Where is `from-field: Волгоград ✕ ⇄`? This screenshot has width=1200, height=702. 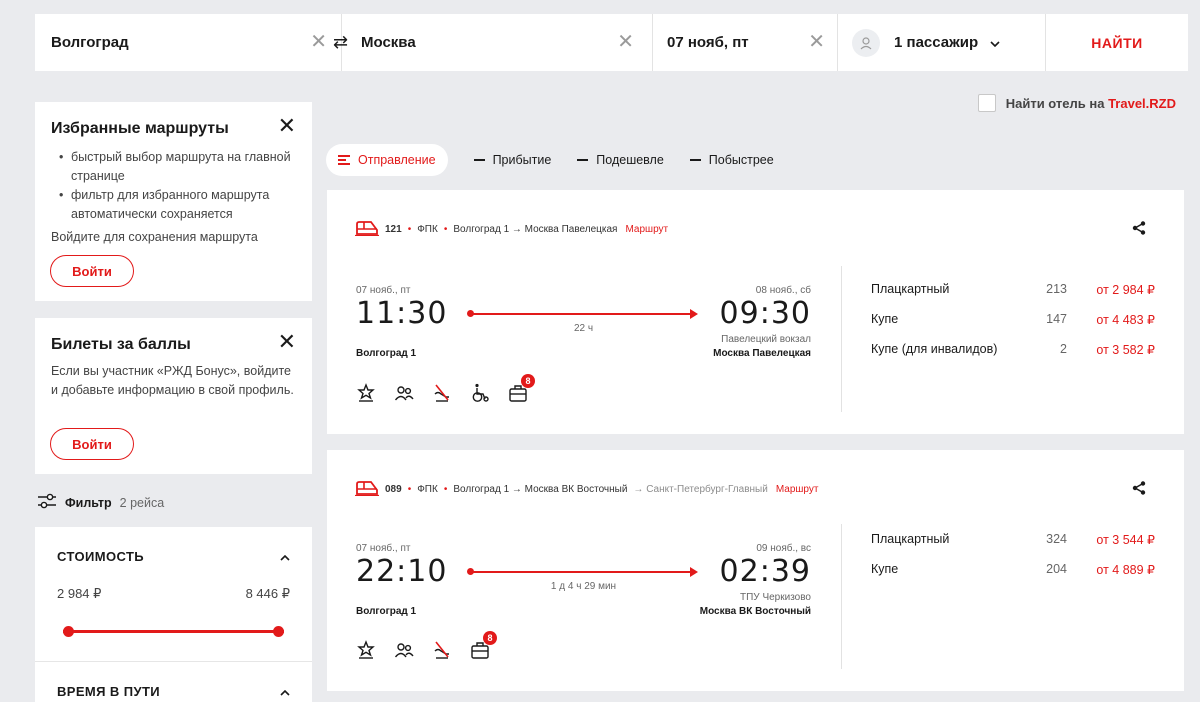 from-field: Волгоград ✕ ⇄ is located at coordinates (191, 42).